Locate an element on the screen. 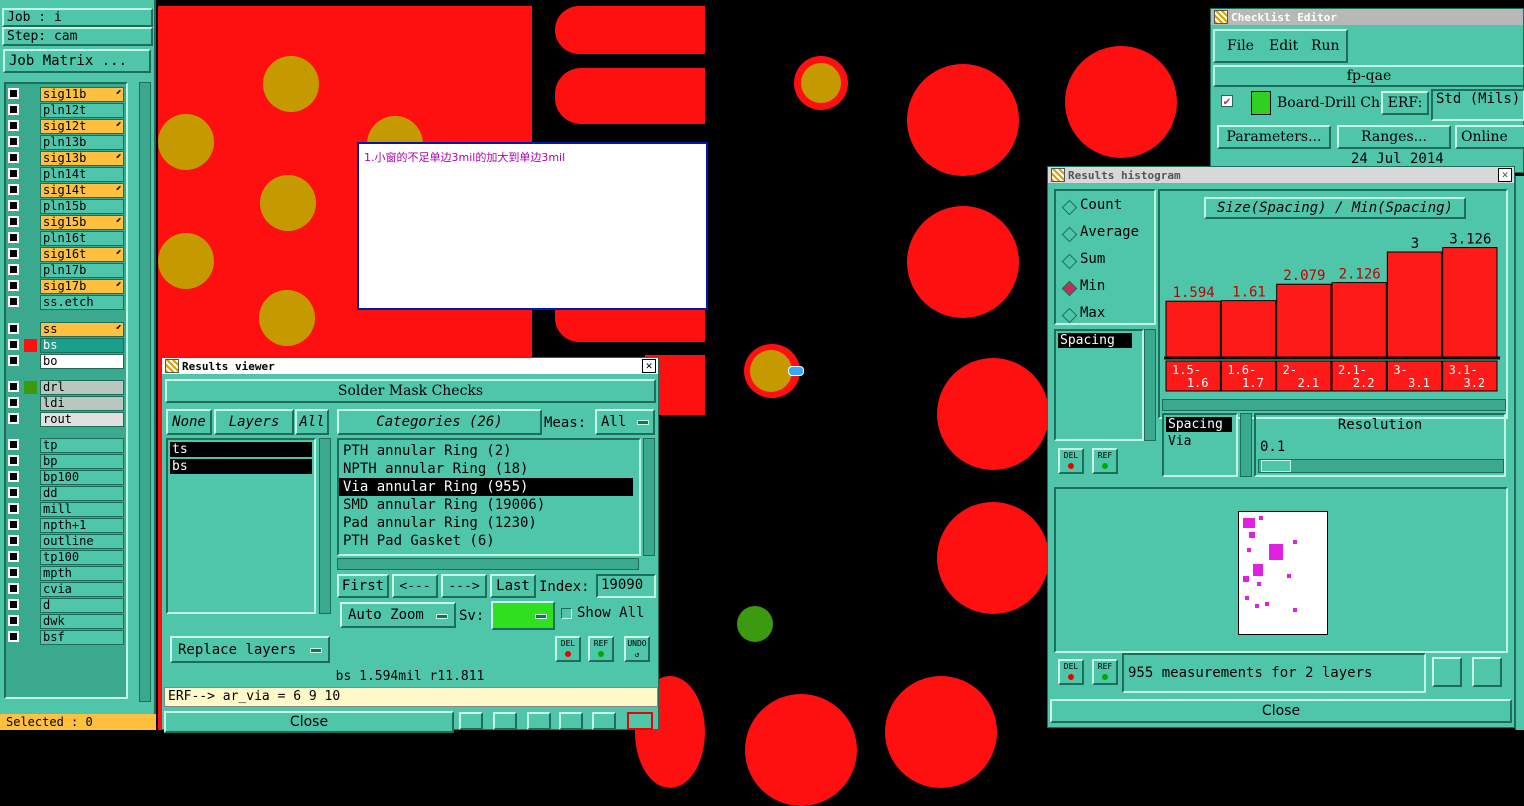 Image resolution: width=1524 pixels, height=806 pixels. del-button: DEL is located at coordinates (568, 649).